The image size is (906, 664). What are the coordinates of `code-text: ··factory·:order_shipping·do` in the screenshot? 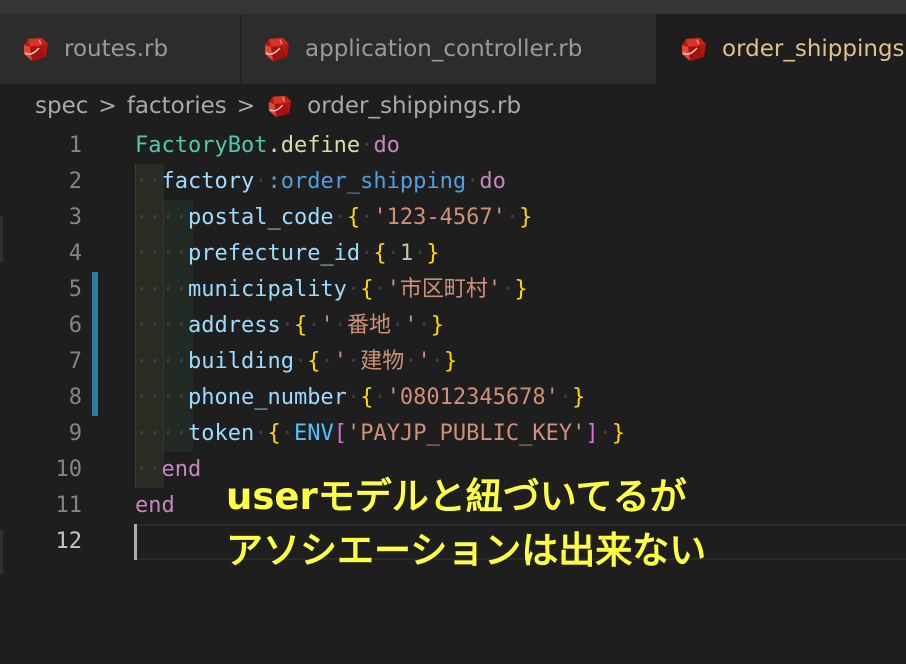 It's located at (320, 182).